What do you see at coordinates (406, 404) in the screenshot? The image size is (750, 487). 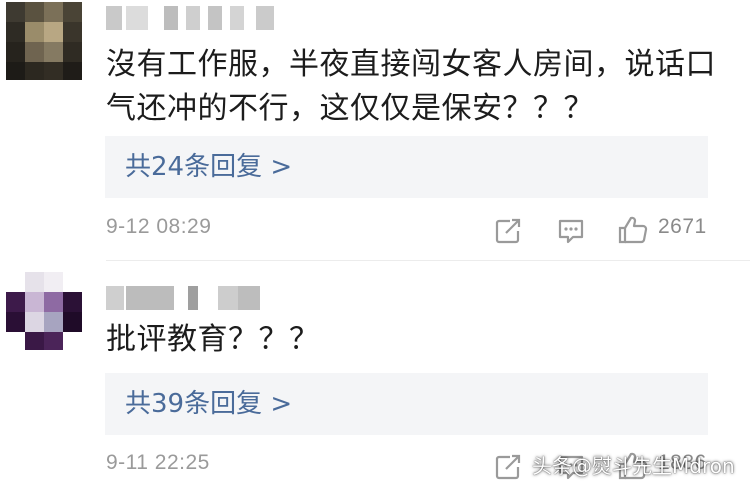 I see `replies-box: 共39条回复 >` at bounding box center [406, 404].